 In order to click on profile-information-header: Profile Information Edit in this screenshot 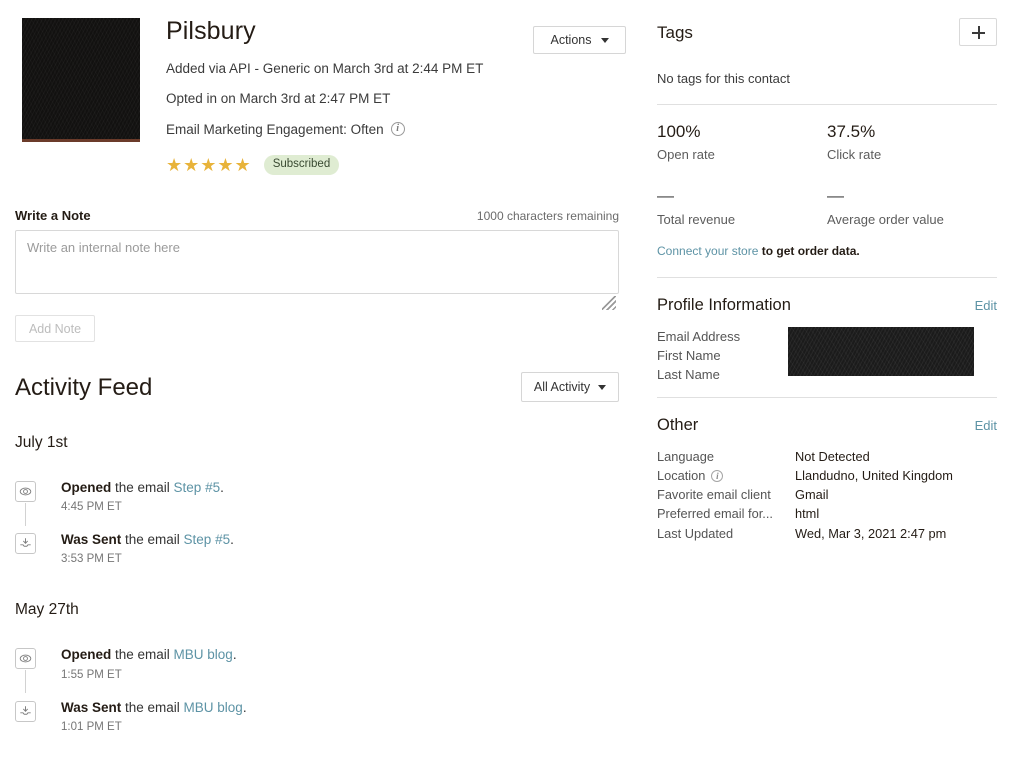, I will do `click(827, 305)`.